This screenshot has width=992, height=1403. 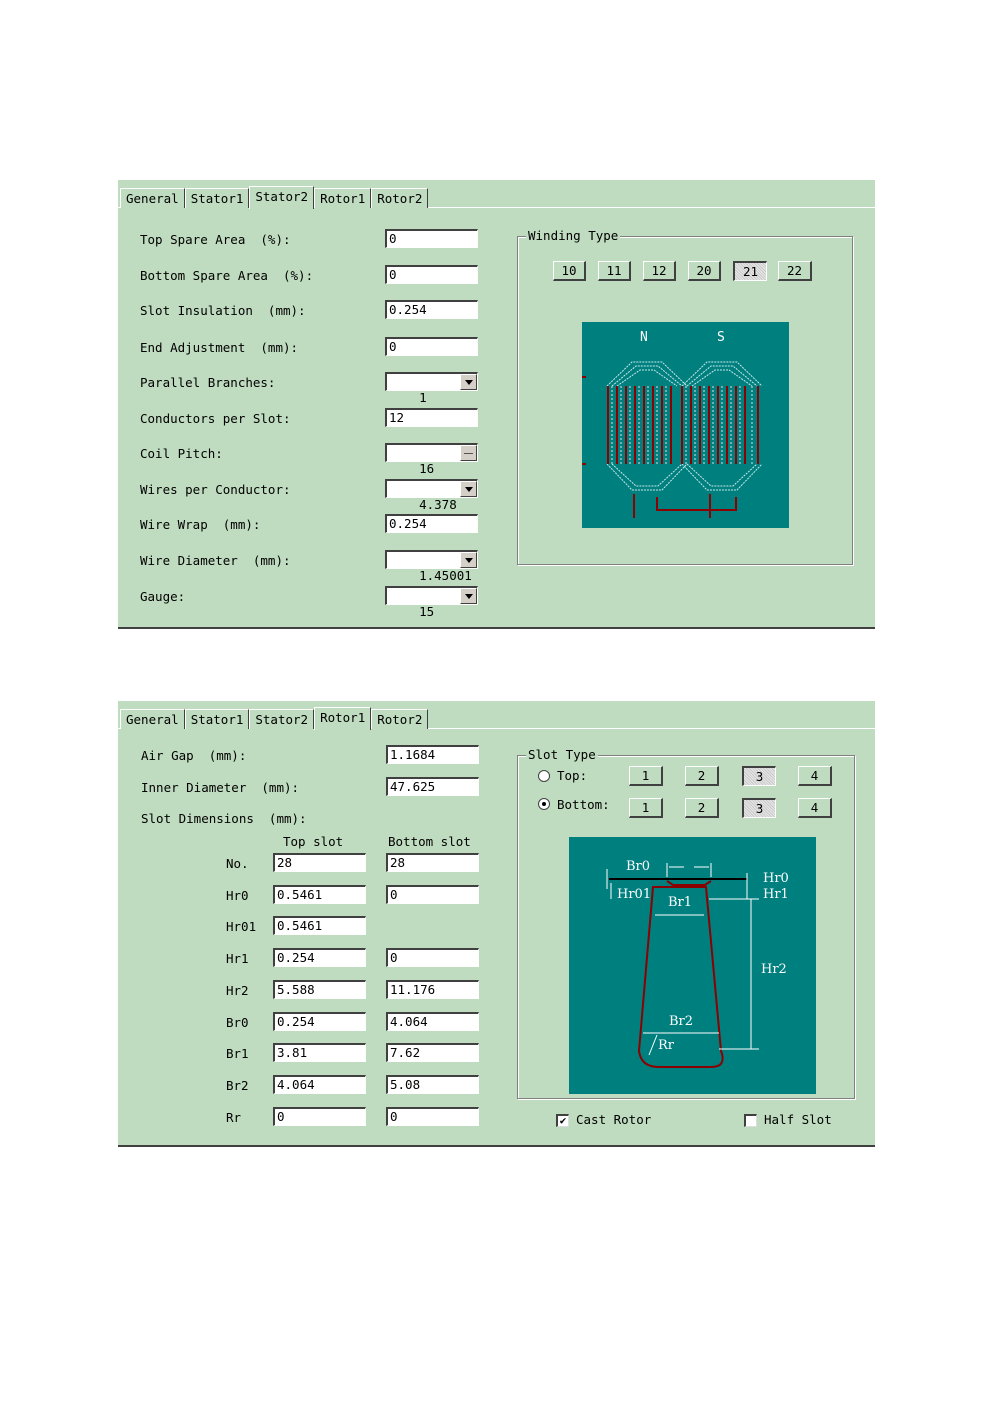 What do you see at coordinates (431, 309) in the screenshot?
I see `slot-insulation-input: 0.254` at bounding box center [431, 309].